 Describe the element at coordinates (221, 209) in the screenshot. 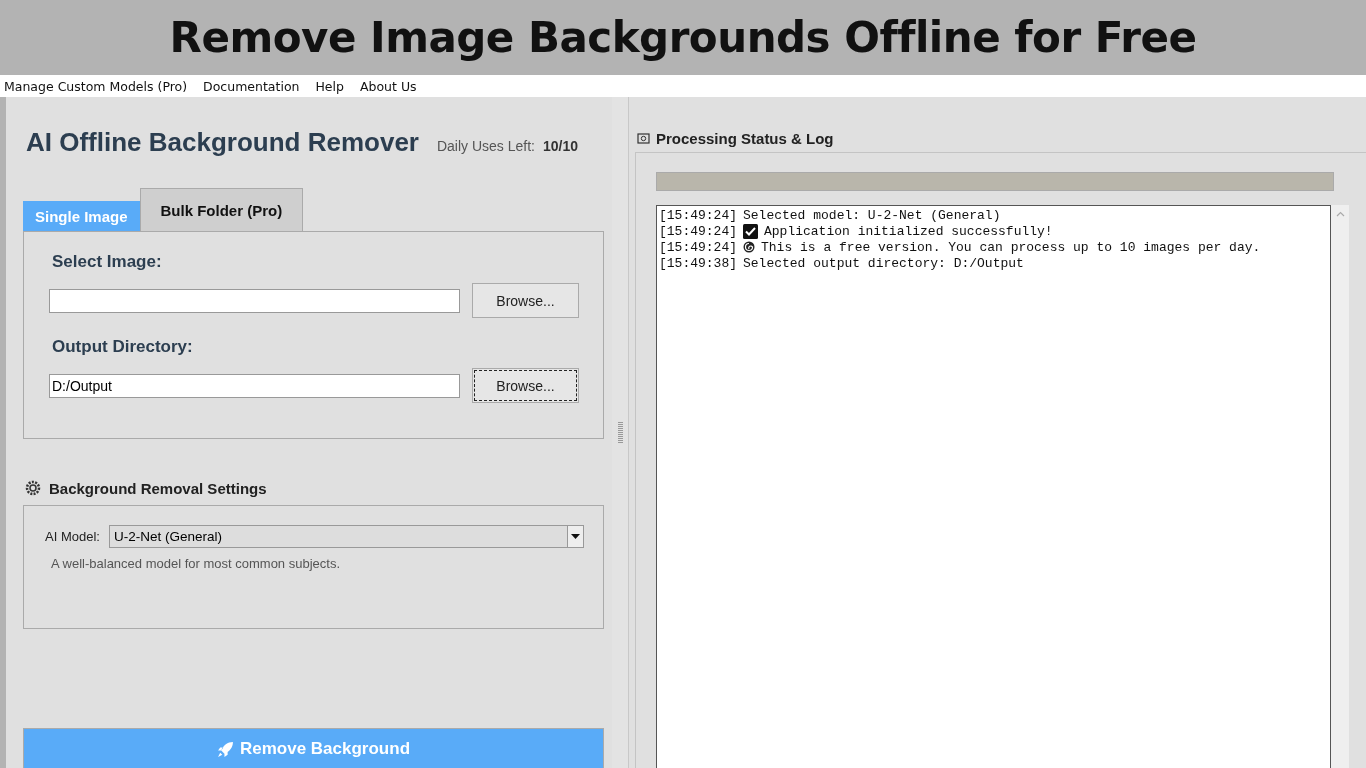

I see `tab: Bulk Folder (Pro)` at that location.